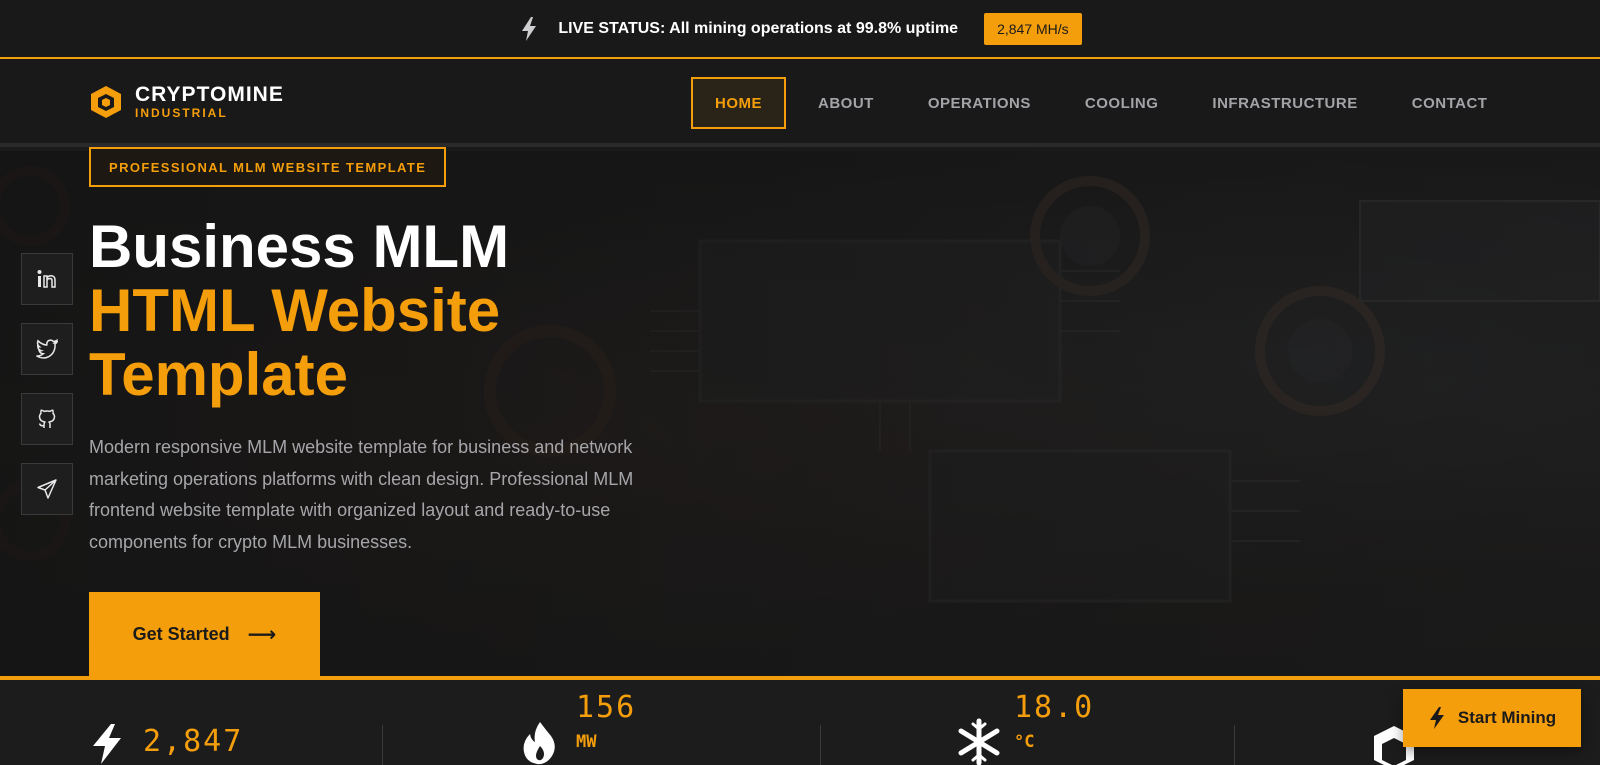 This screenshot has height=765, width=1600. Describe the element at coordinates (47, 384) in the screenshot. I see `social-links` at that location.